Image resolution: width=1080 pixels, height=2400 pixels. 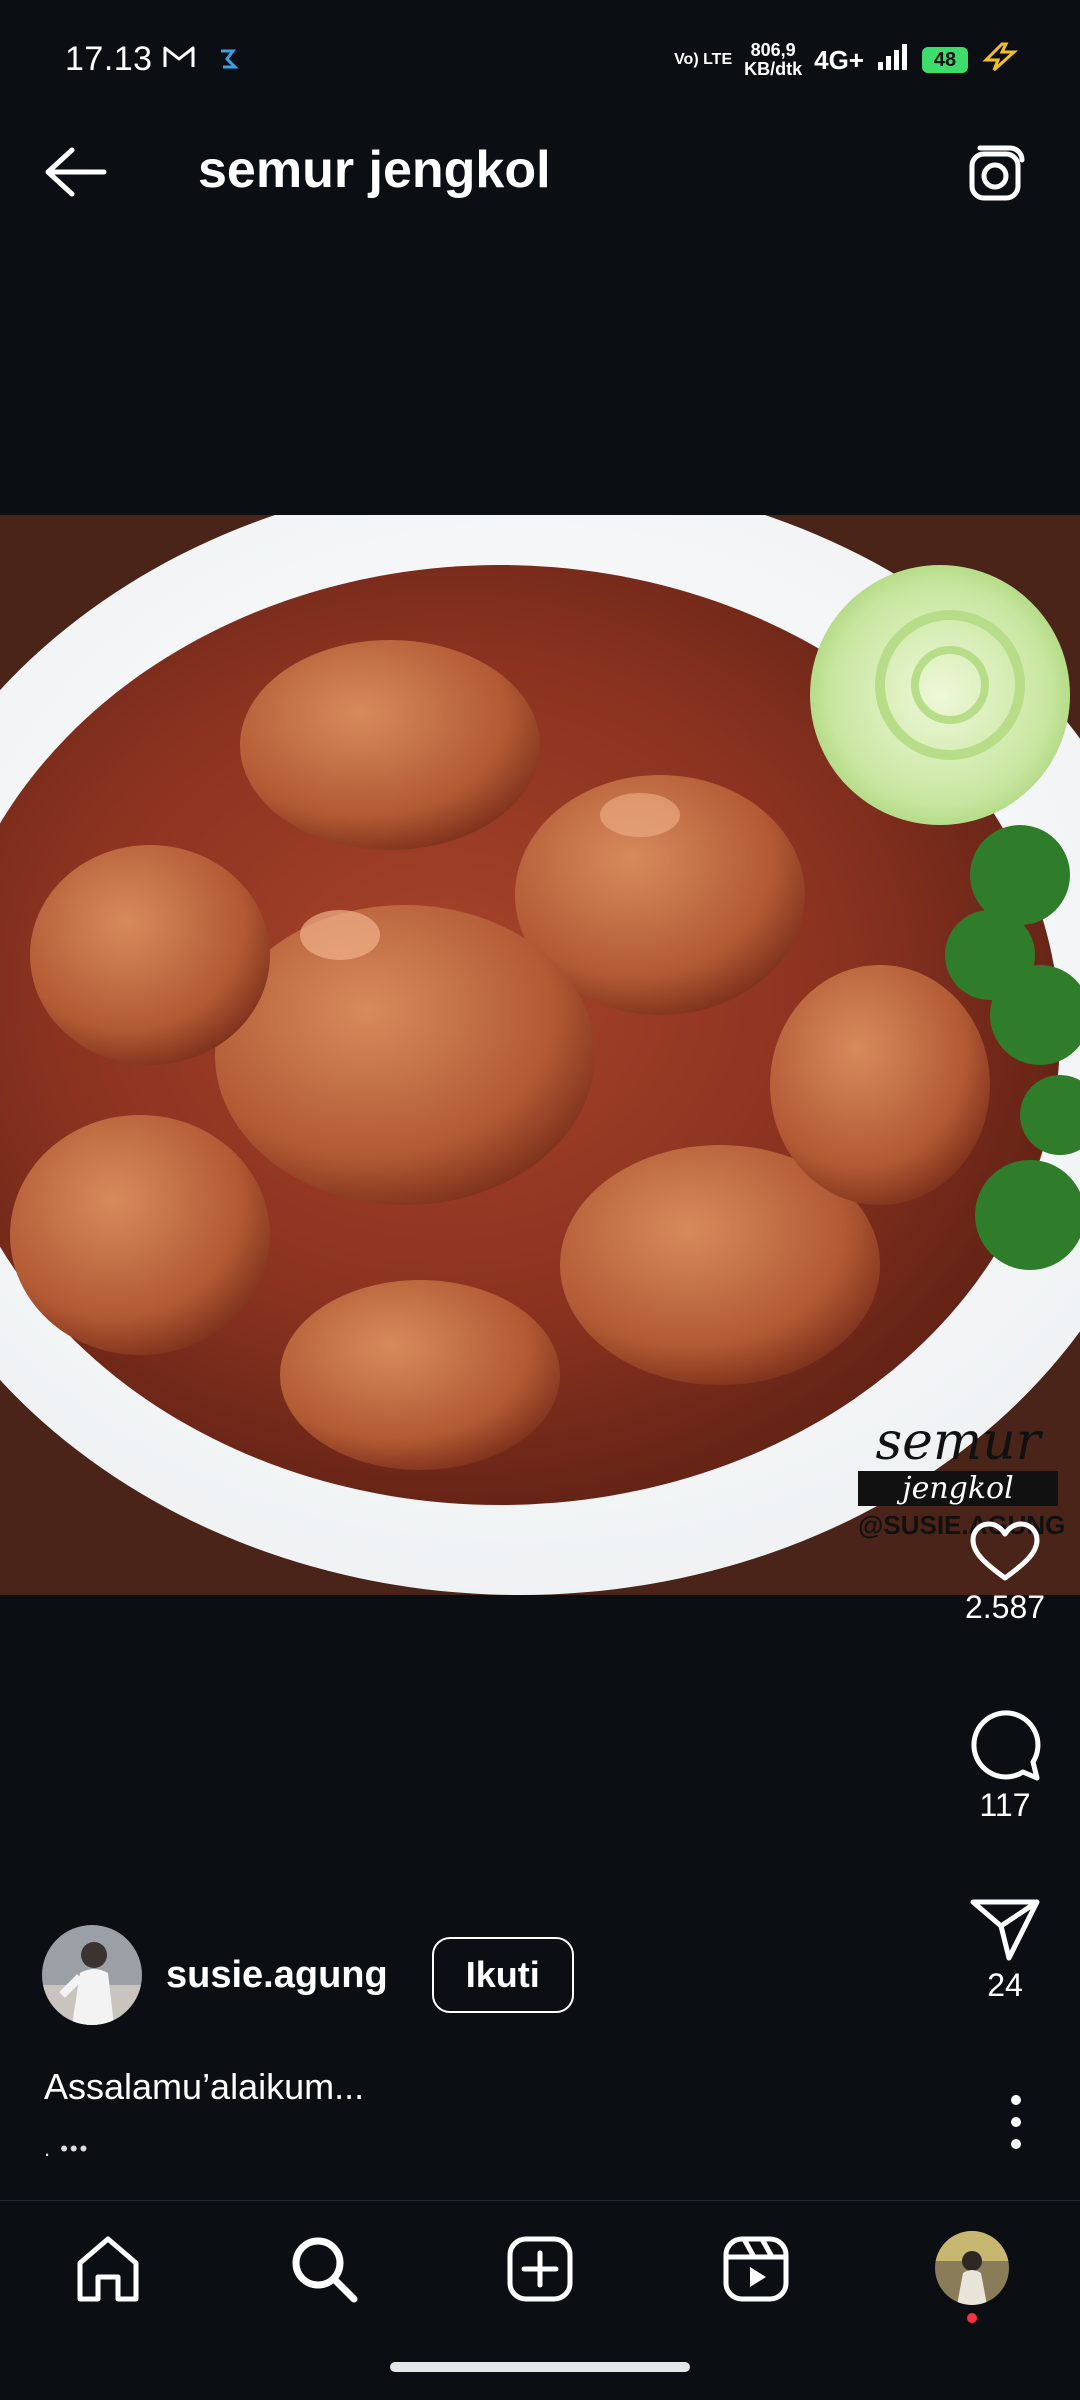 I want to click on nav-profile-avatar, so click(x=972, y=2268).